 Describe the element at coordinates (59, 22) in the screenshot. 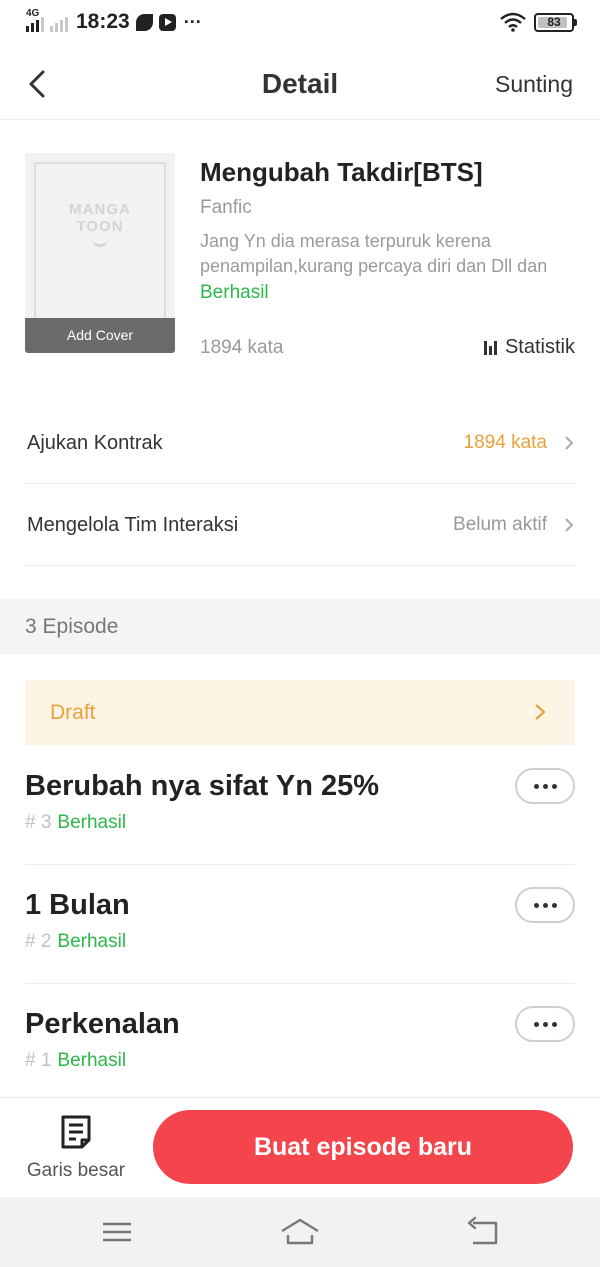

I see `signal-sim2-icon` at that location.